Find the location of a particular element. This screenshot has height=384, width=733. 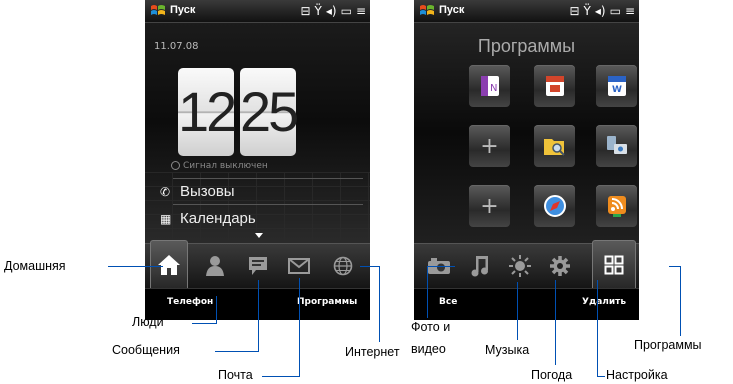

file-explorer-tile is located at coordinates (554, 146).